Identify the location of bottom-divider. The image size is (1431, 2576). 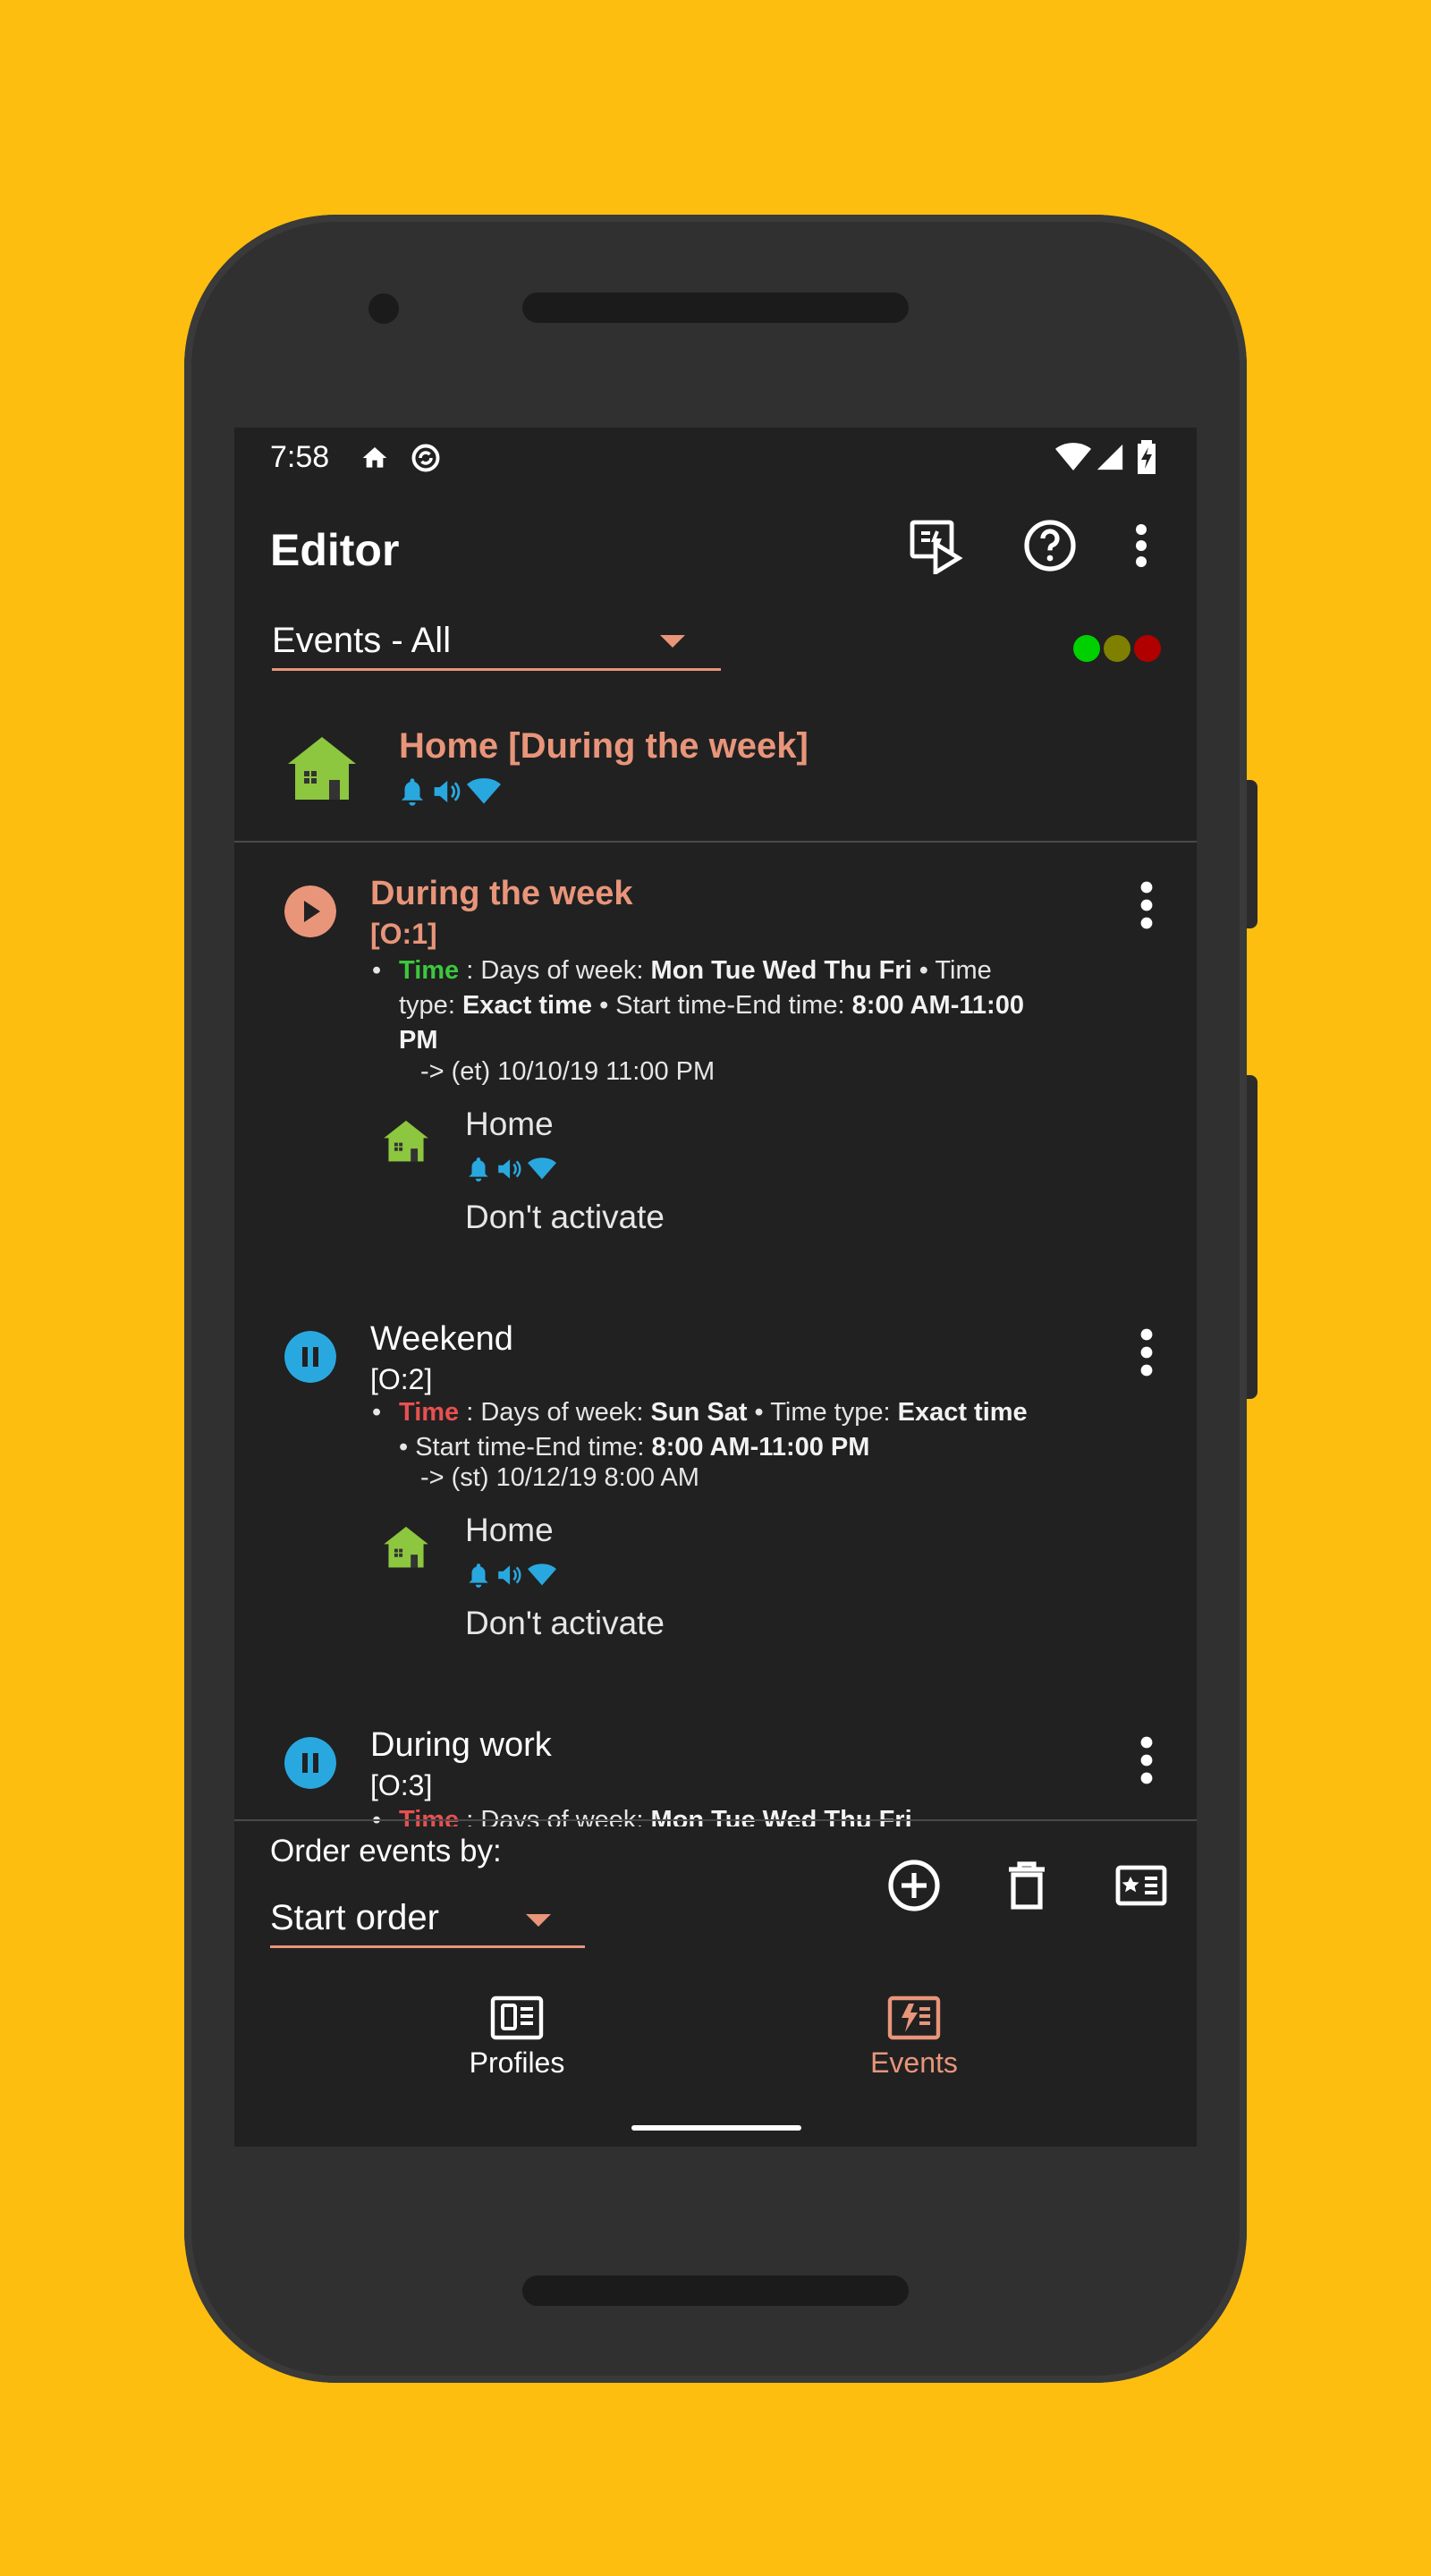
(716, 1820).